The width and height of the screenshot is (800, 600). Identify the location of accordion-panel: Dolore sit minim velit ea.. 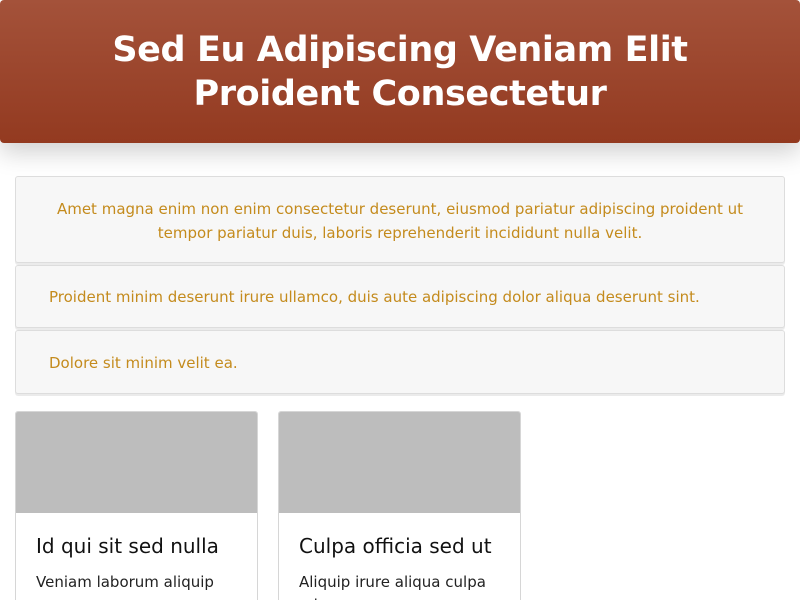
(400, 362).